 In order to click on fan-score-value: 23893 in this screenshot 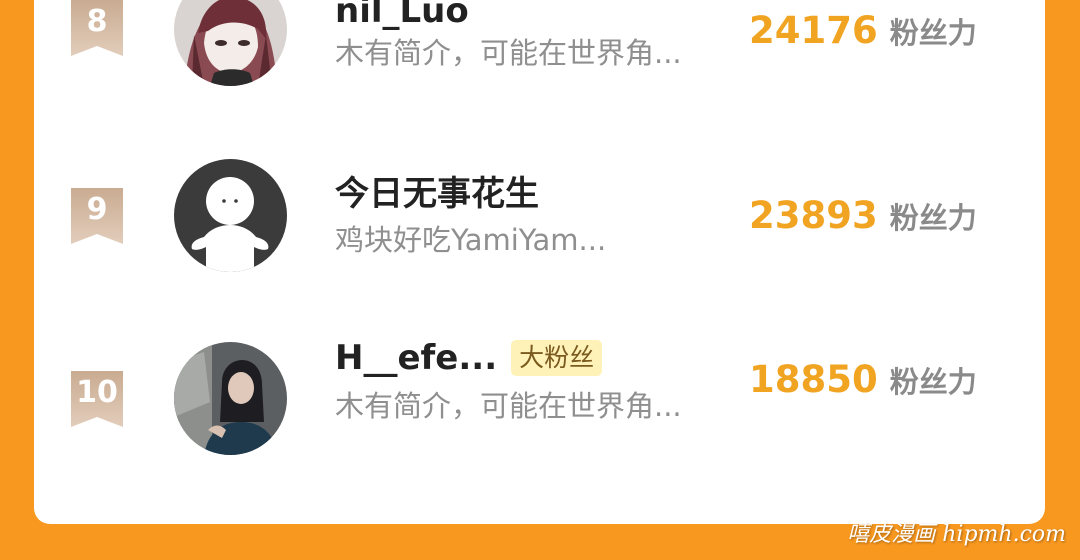, I will do `click(813, 215)`.